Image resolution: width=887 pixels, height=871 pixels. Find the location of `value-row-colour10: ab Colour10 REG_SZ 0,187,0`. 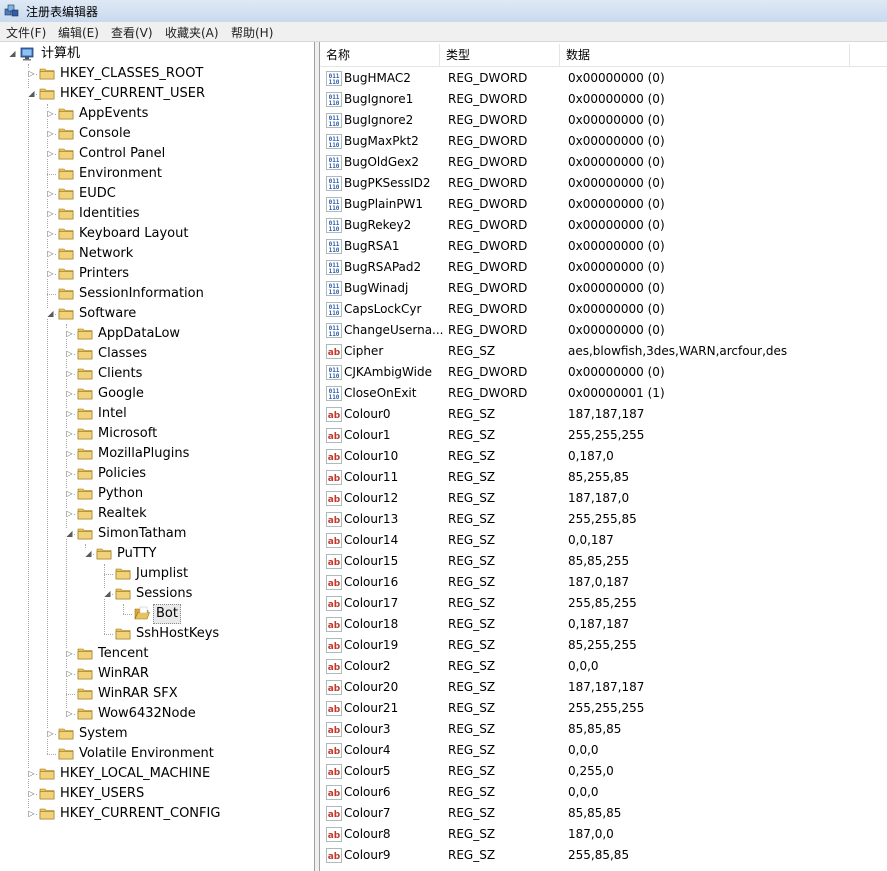

value-row-colour10: ab Colour10 REG_SZ 0,187,0 is located at coordinates (603, 456).